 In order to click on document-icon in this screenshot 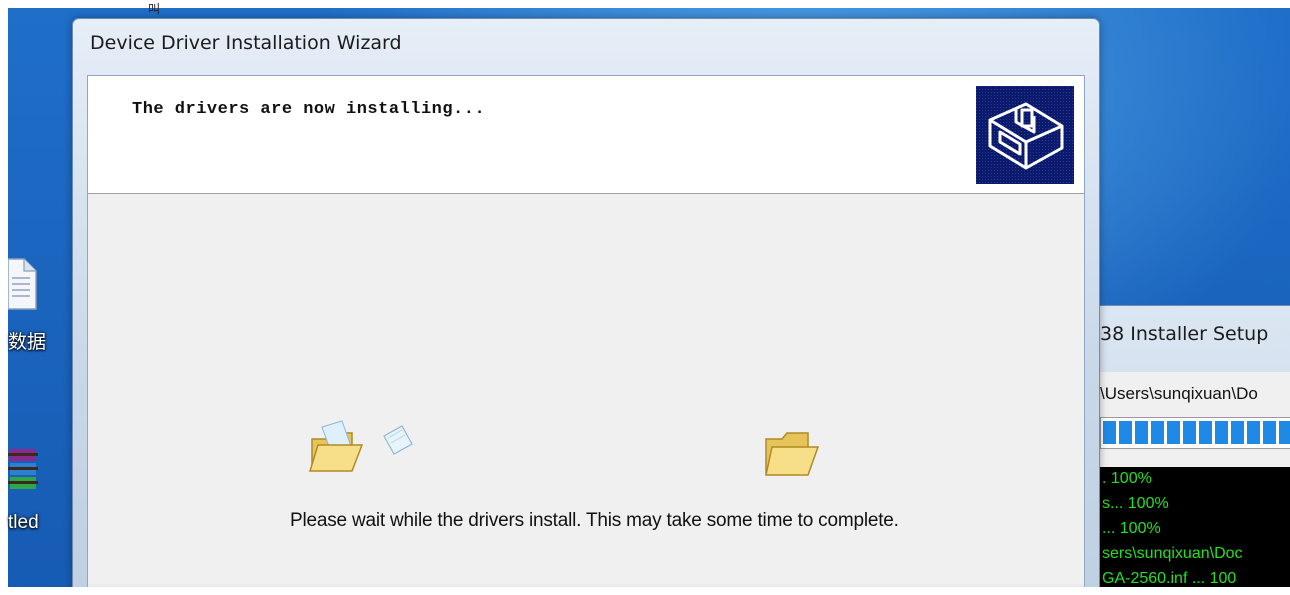, I will do `click(22, 284)`.